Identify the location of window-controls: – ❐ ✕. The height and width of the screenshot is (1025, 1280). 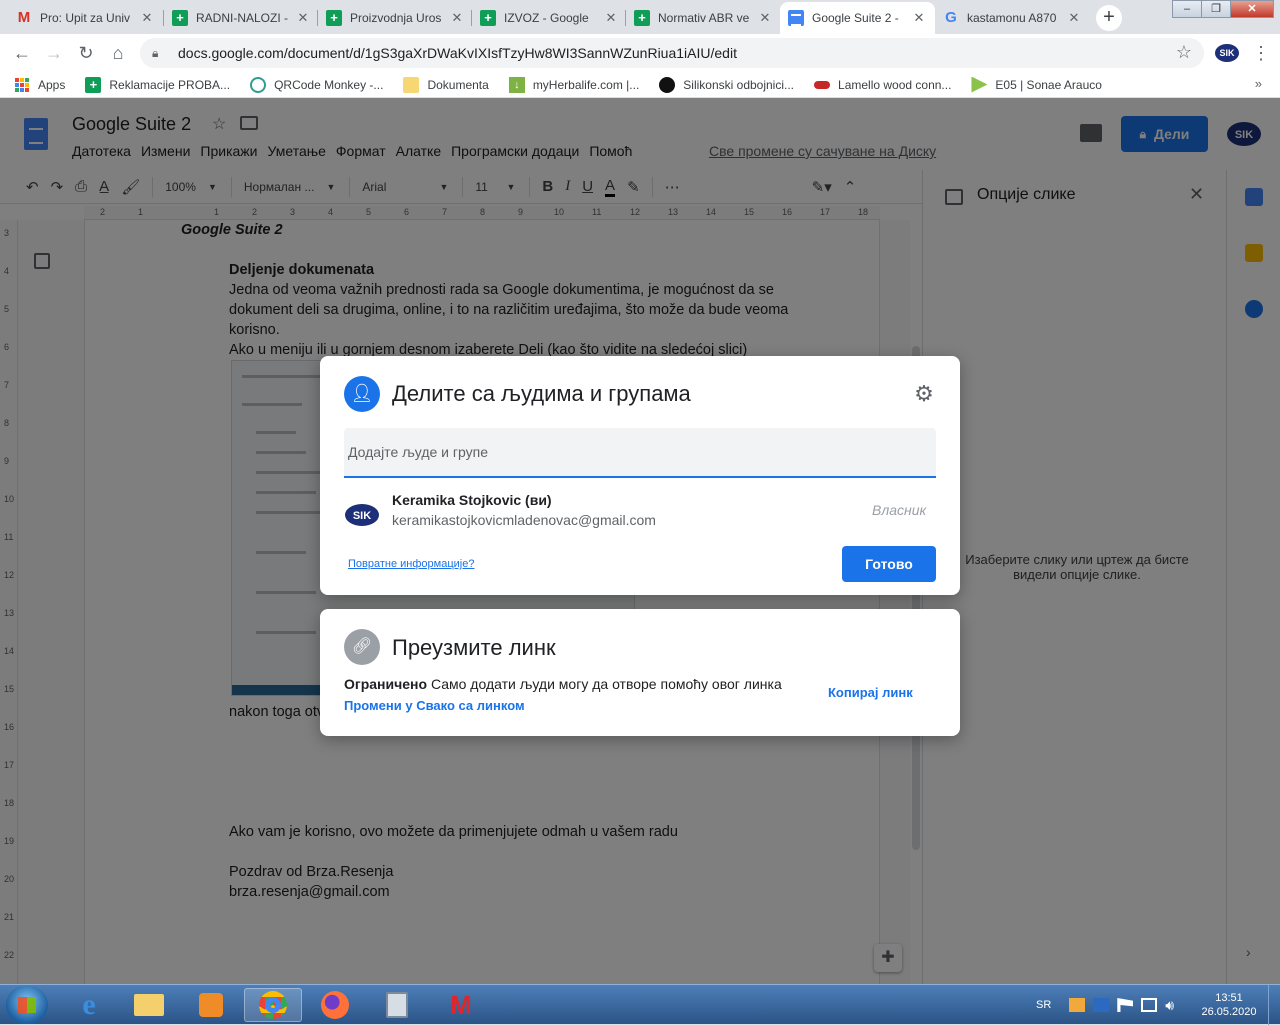
(1223, 9).